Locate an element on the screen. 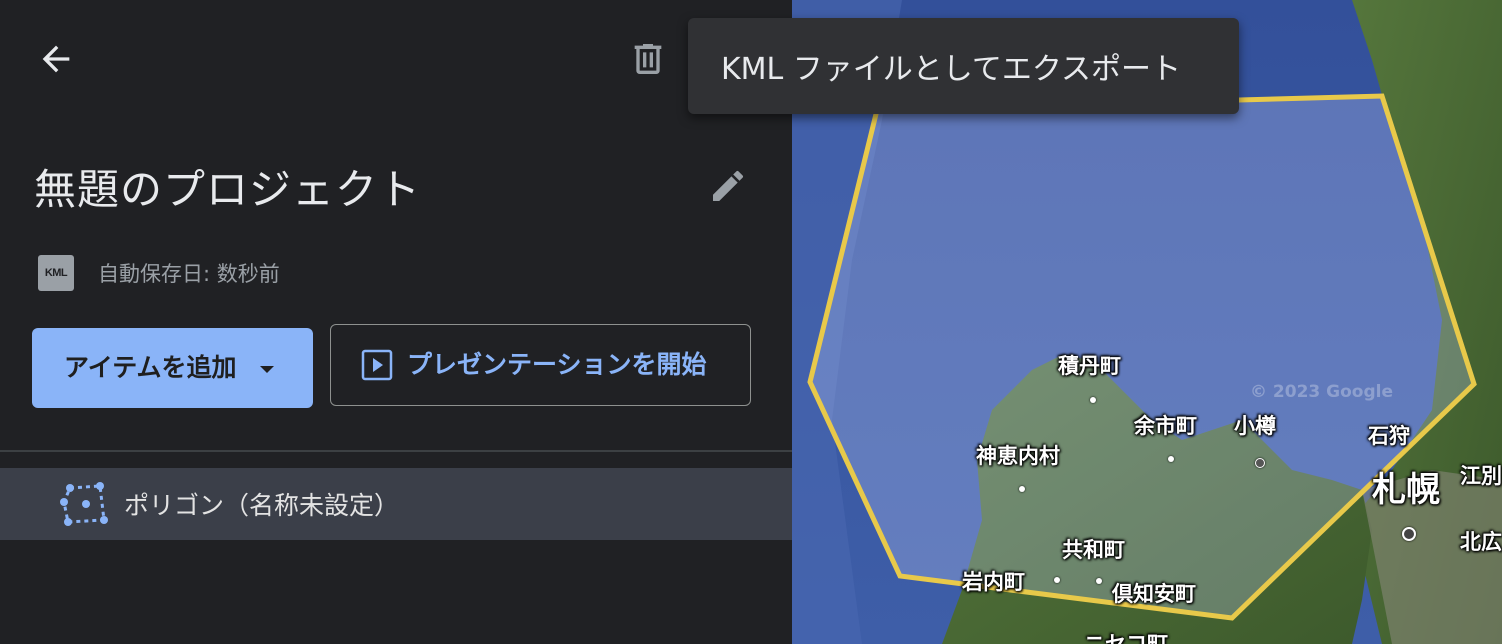  delete-button is located at coordinates (648, 59).